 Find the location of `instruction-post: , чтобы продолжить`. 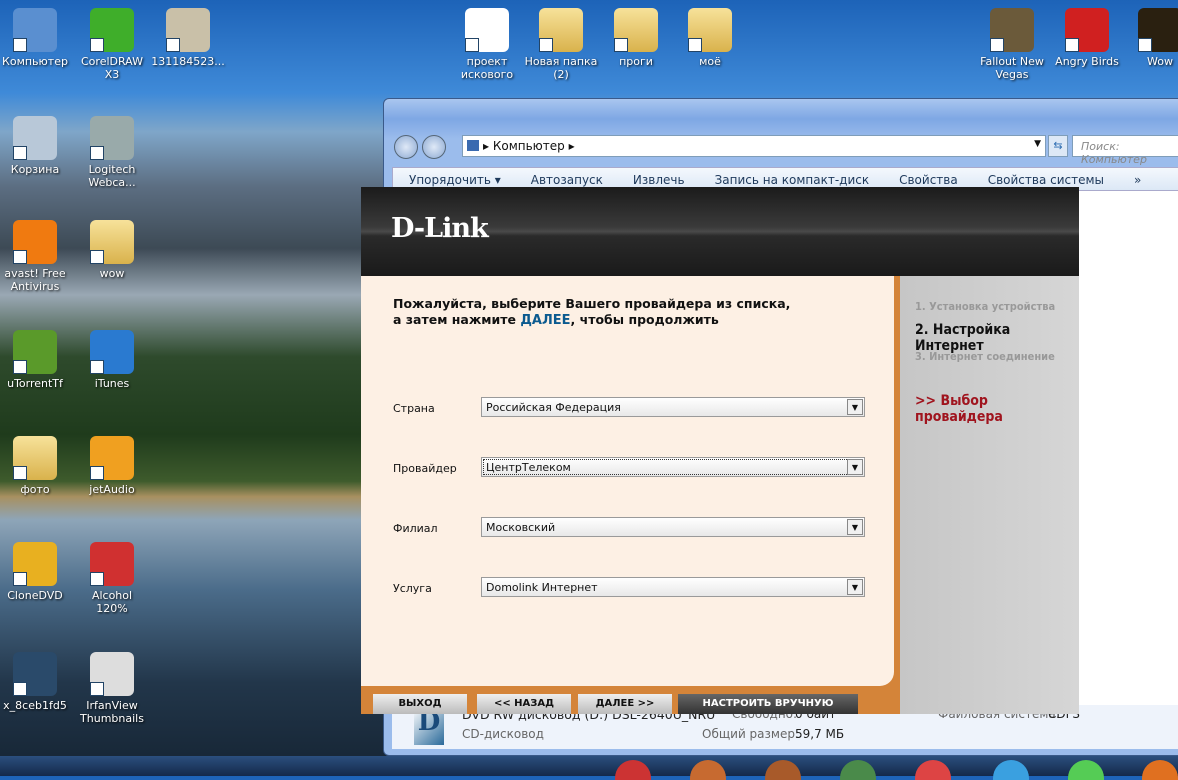

instruction-post: , чтобы продолжить is located at coordinates (644, 319).